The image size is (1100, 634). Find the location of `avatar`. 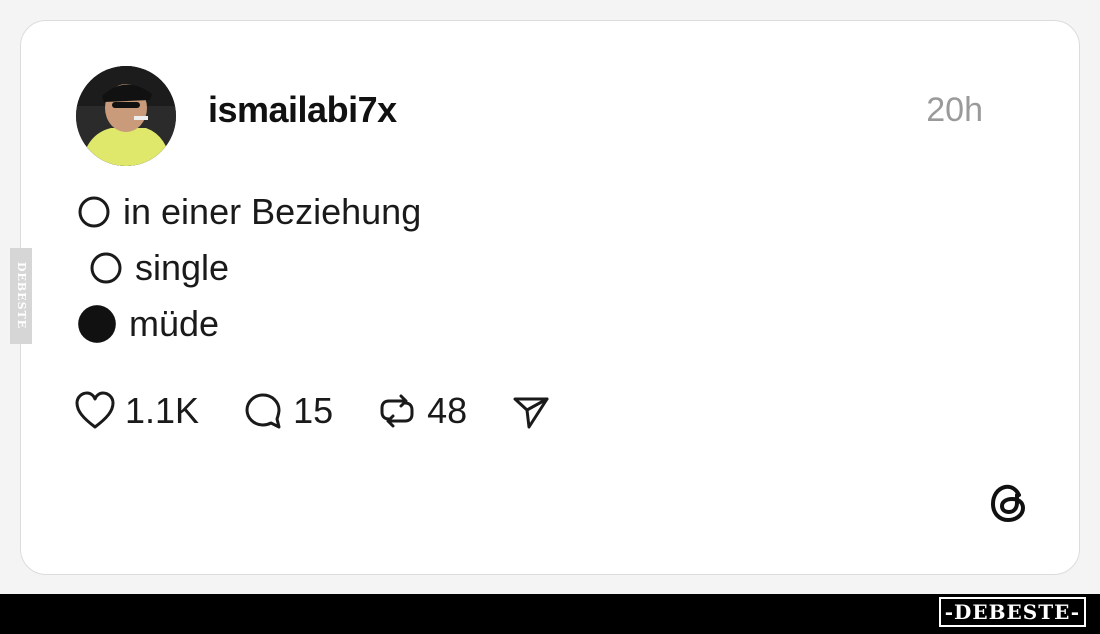

avatar is located at coordinates (126, 116).